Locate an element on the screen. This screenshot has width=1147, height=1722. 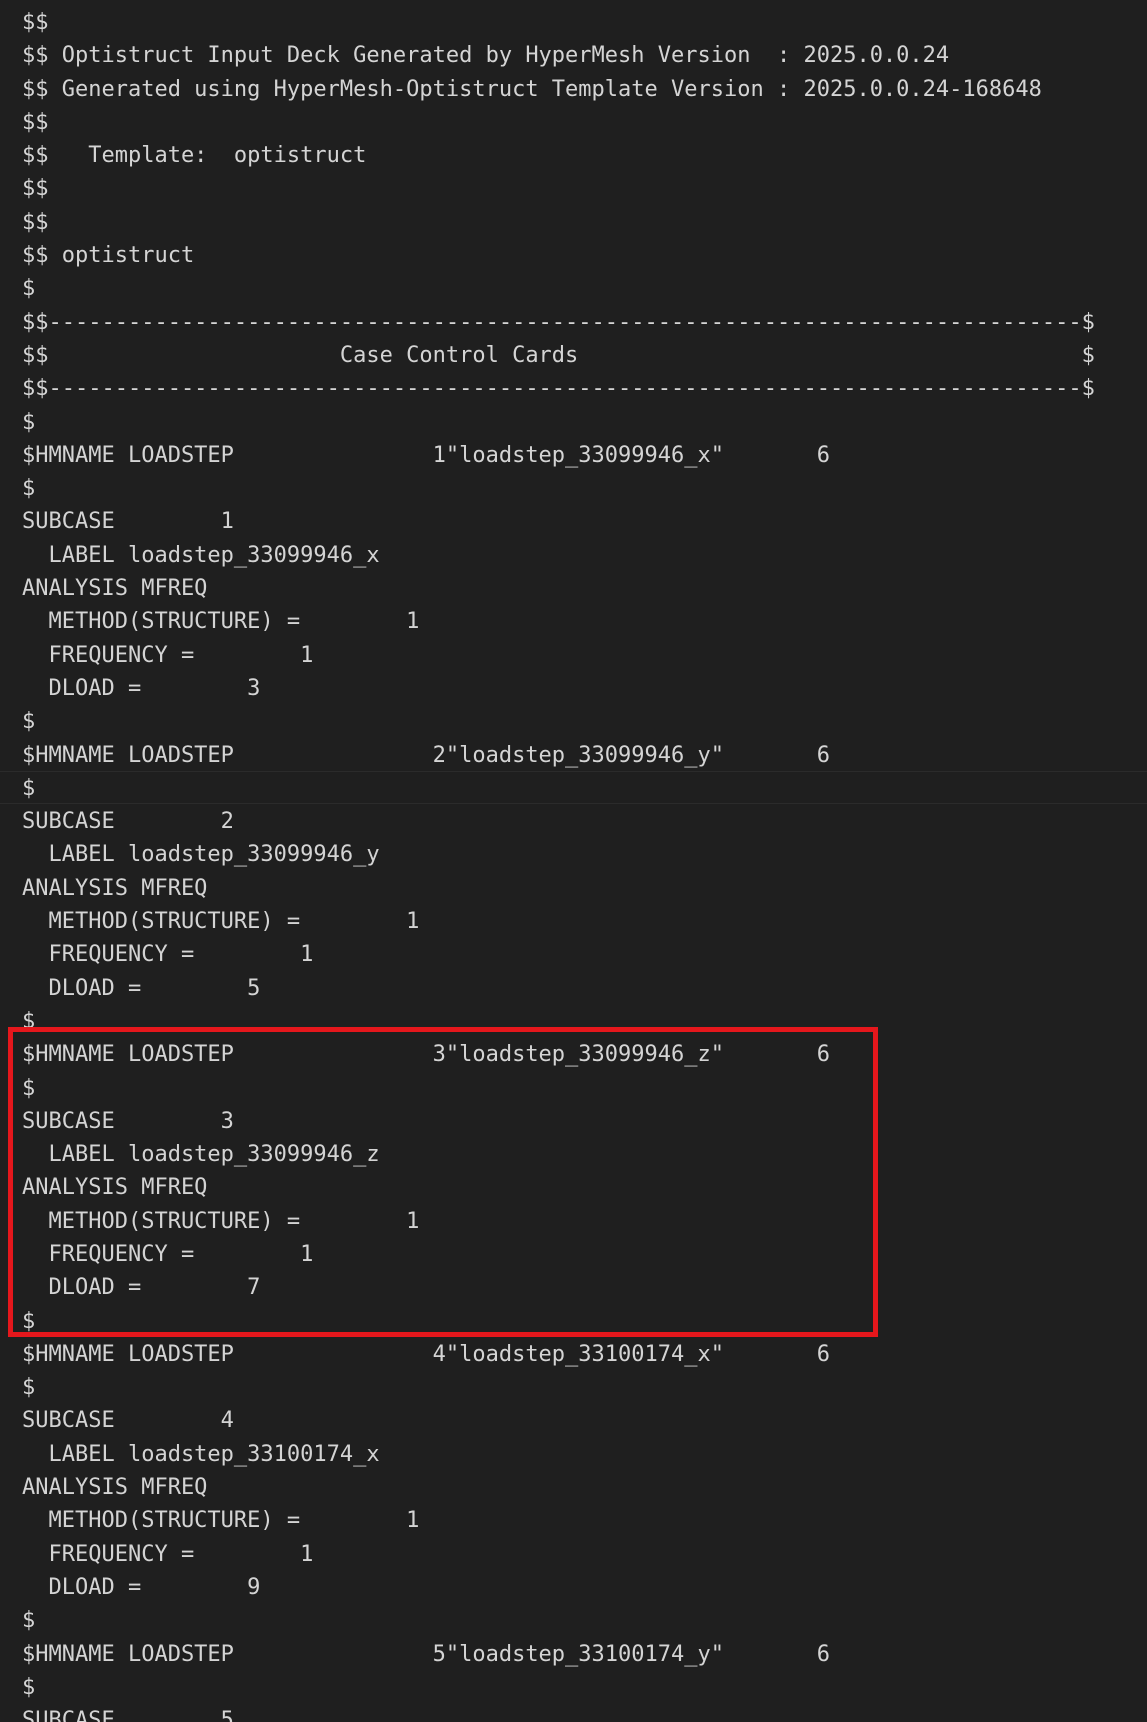
code-line: DLOAD = 9 is located at coordinates (558, 1587).